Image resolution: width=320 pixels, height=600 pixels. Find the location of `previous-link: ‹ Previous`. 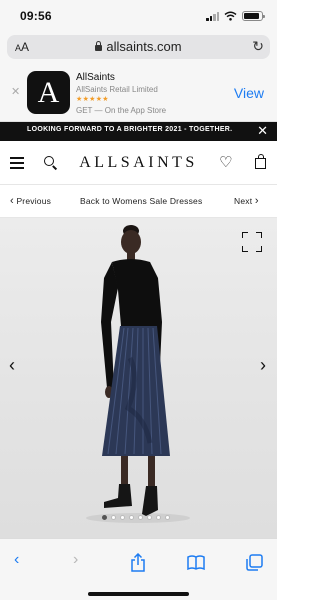

previous-link: ‹ Previous is located at coordinates (31, 201).